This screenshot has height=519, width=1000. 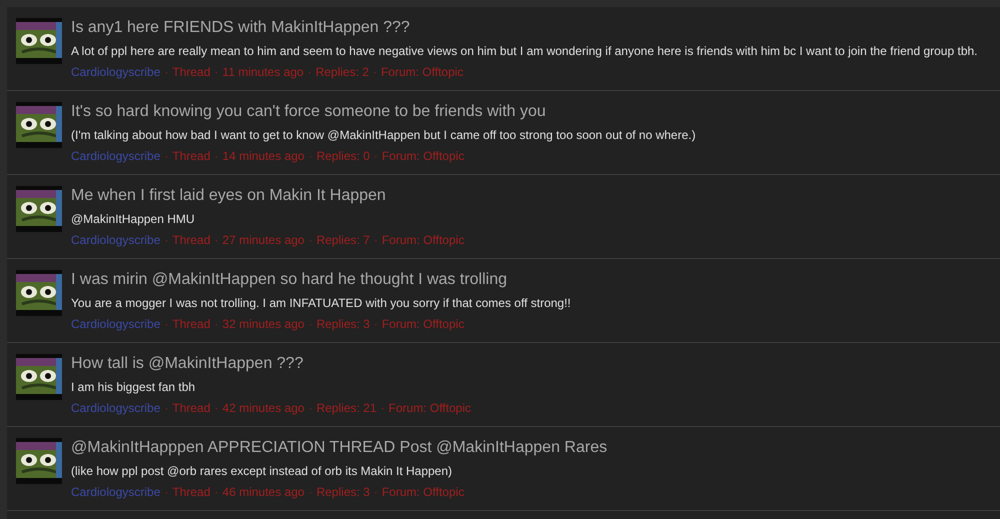 I want to click on thread-meta-text: 27 minutes ago, so click(x=263, y=240).